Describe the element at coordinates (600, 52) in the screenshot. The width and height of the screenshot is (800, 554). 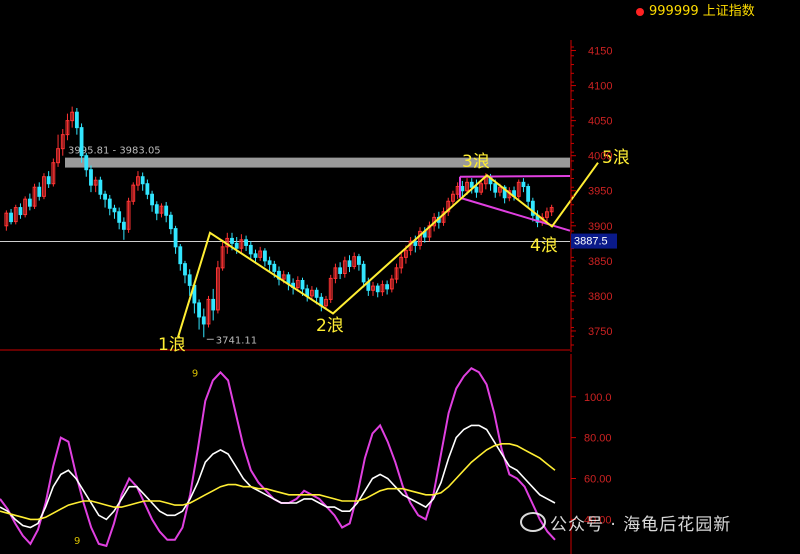
I see `price-tick-label: 4150` at that location.